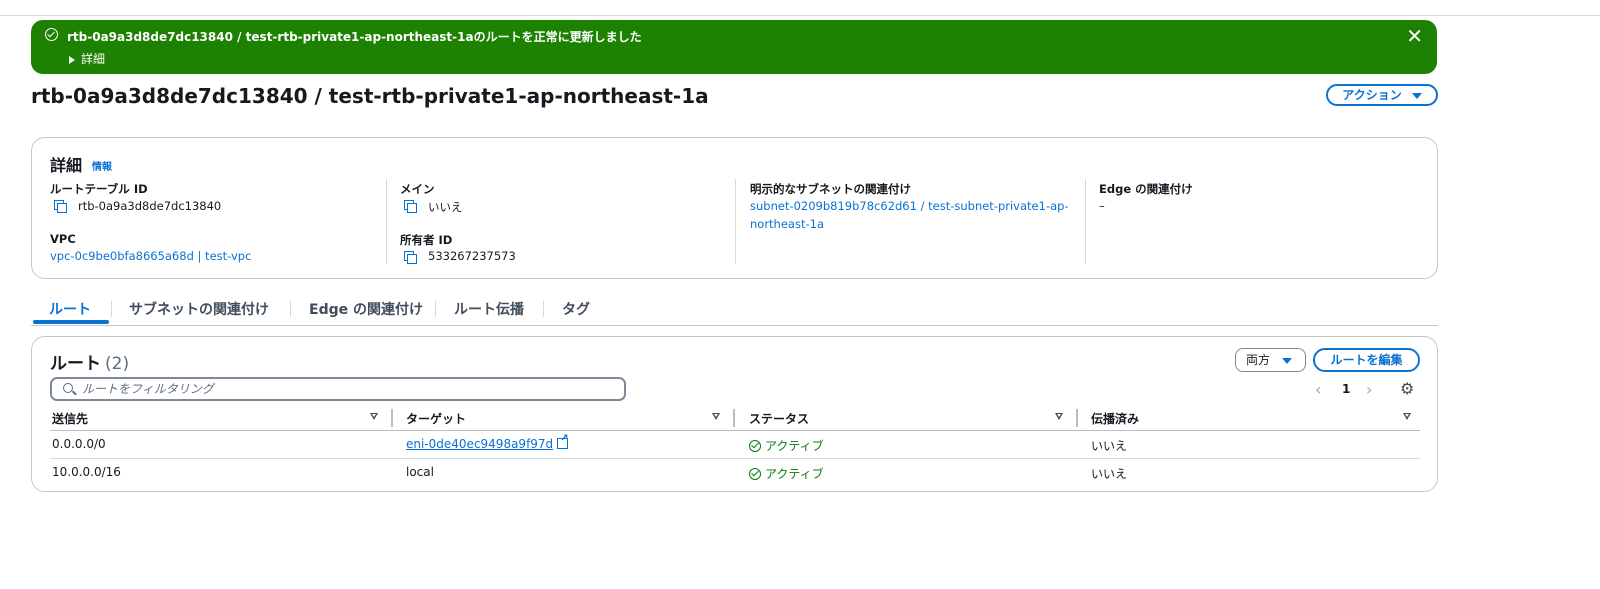 Image resolution: width=1600 pixels, height=589 pixels. Describe the element at coordinates (99, 189) in the screenshot. I see `route-table-id-label: ルートテーブル ID` at that location.